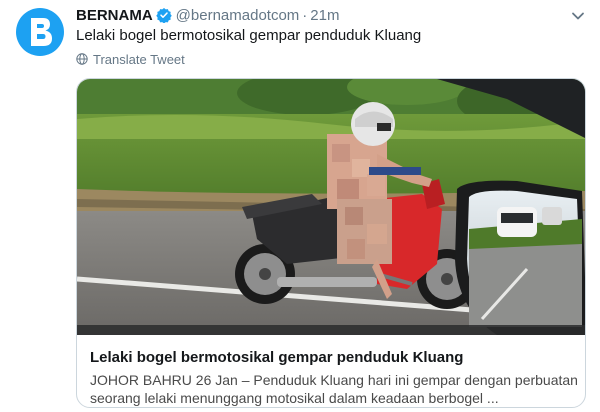  I want to click on verified-badge-icon, so click(163, 15).